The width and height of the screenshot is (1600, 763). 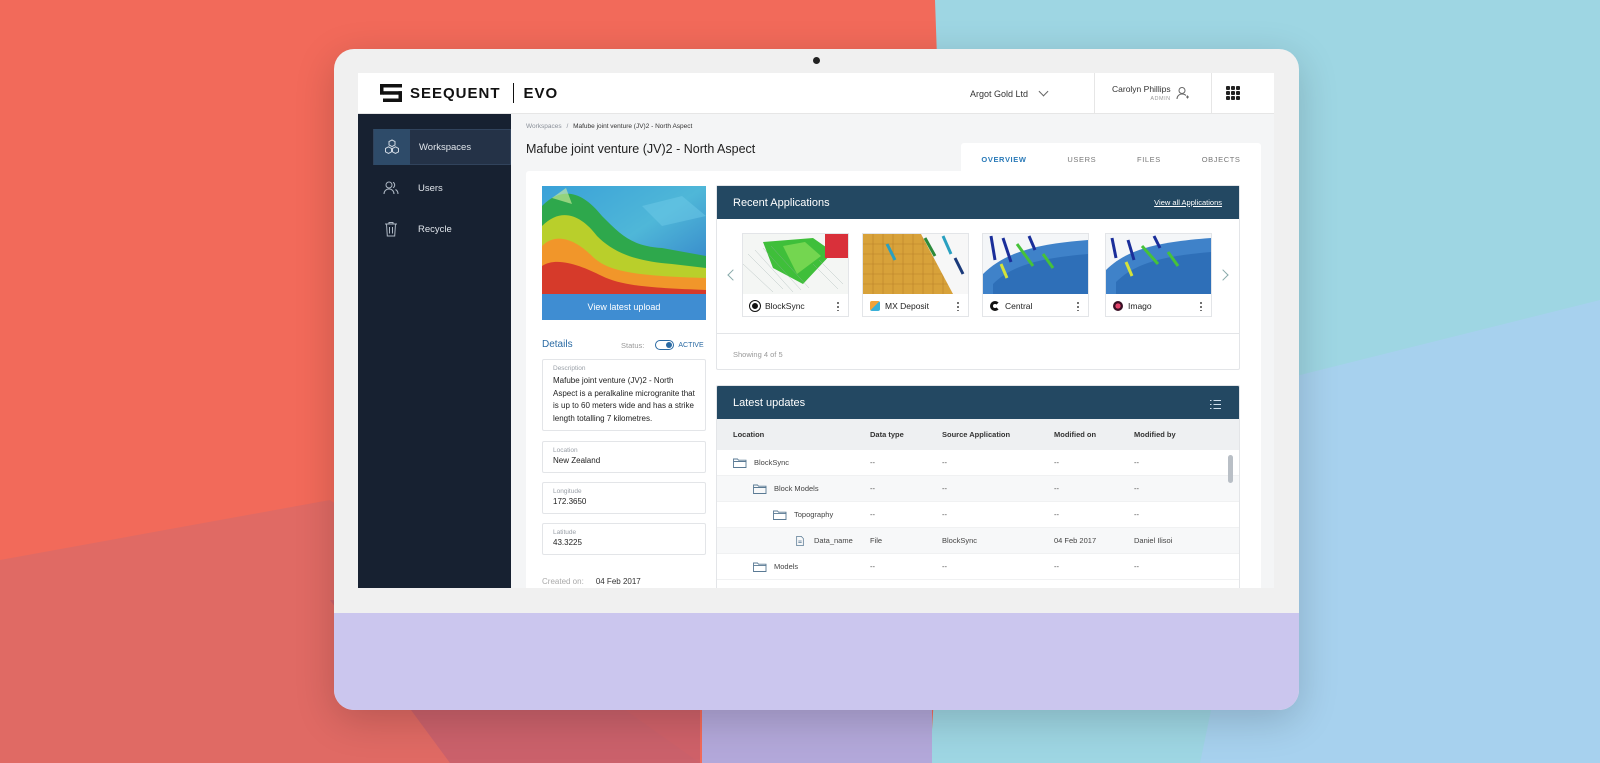 What do you see at coordinates (915, 305) in the screenshot?
I see `app-footer: MX Deposit` at bounding box center [915, 305].